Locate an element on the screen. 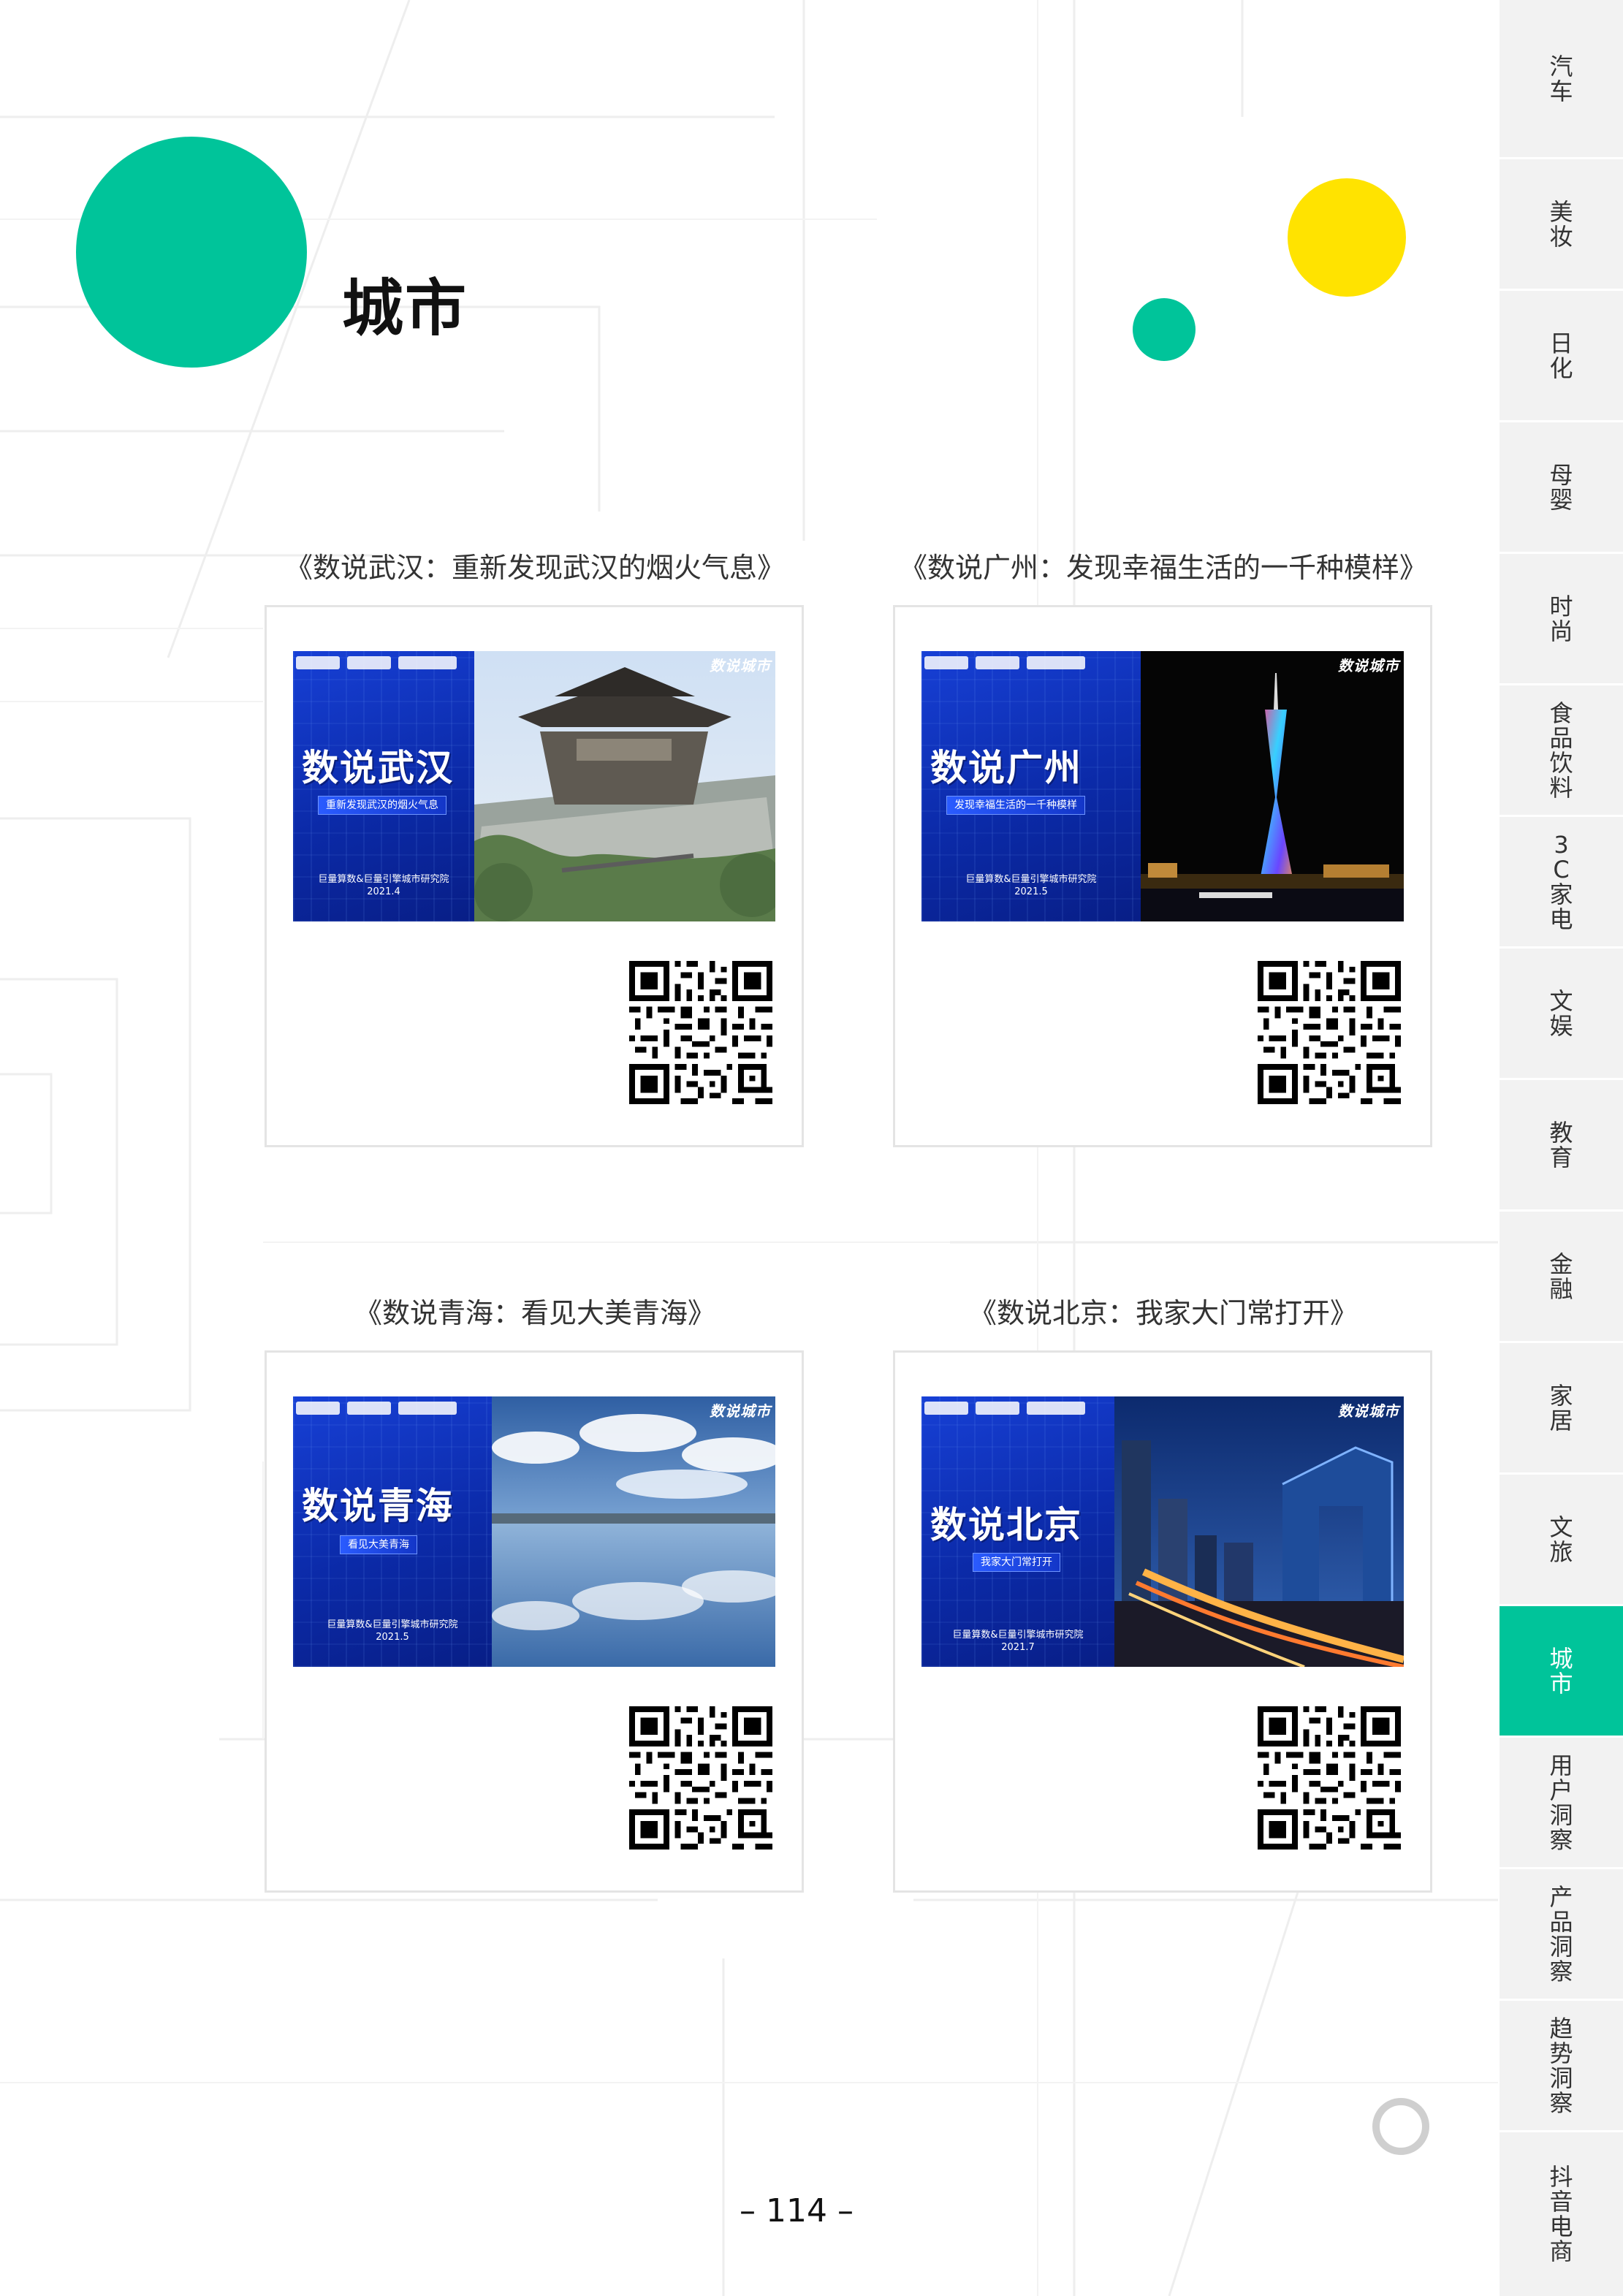 This screenshot has width=1623, height=2296. sidebar-item-label: 3C家电 is located at coordinates (1561, 881).